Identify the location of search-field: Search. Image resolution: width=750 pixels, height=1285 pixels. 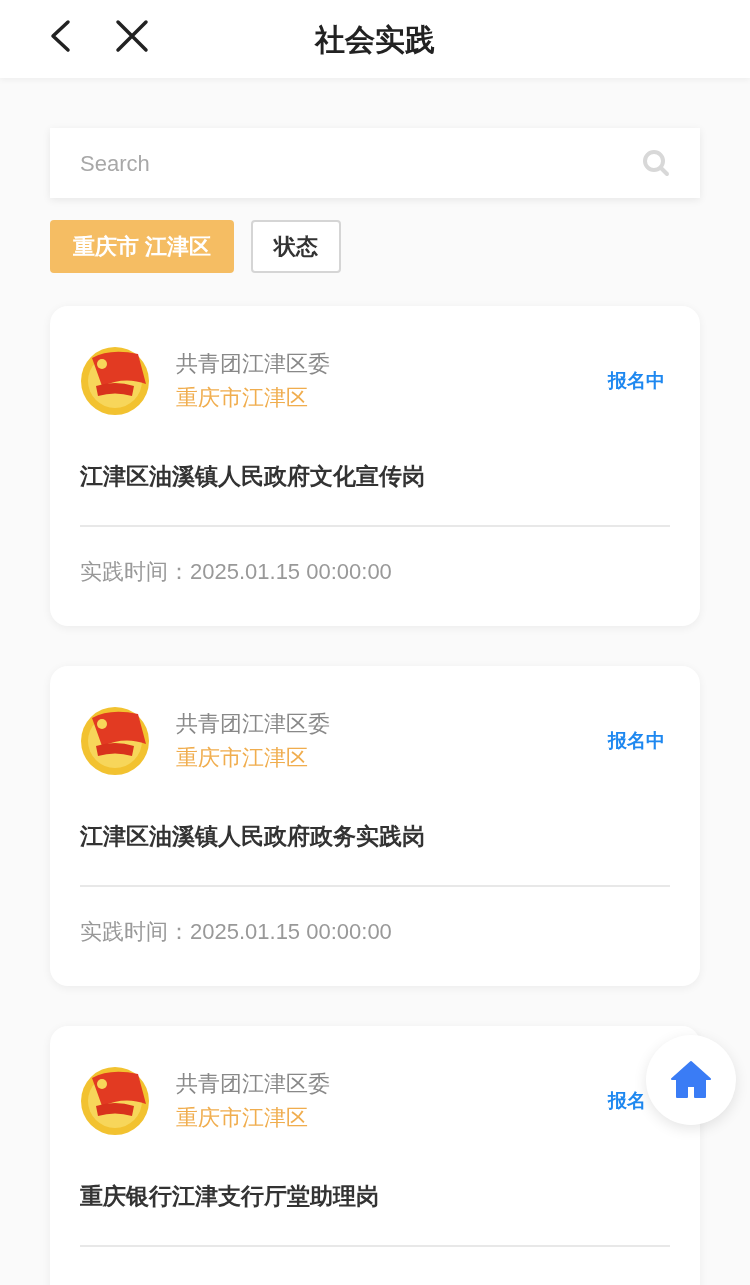
(375, 163).